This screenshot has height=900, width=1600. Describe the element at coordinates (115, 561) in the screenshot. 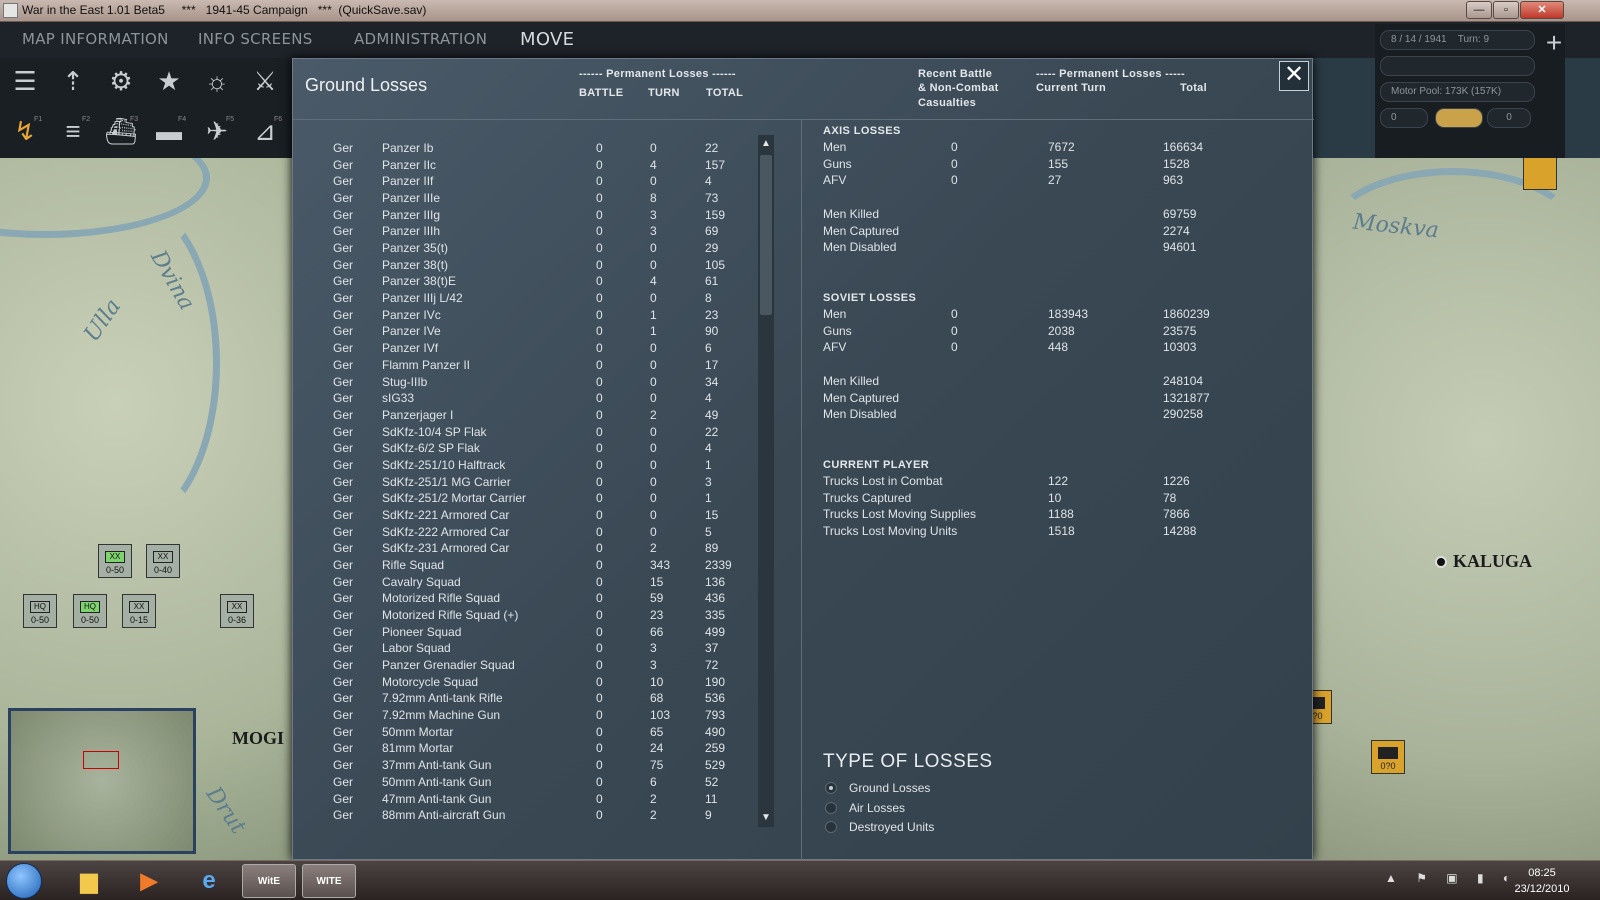

I see `unit-counter: XX 0-50` at that location.